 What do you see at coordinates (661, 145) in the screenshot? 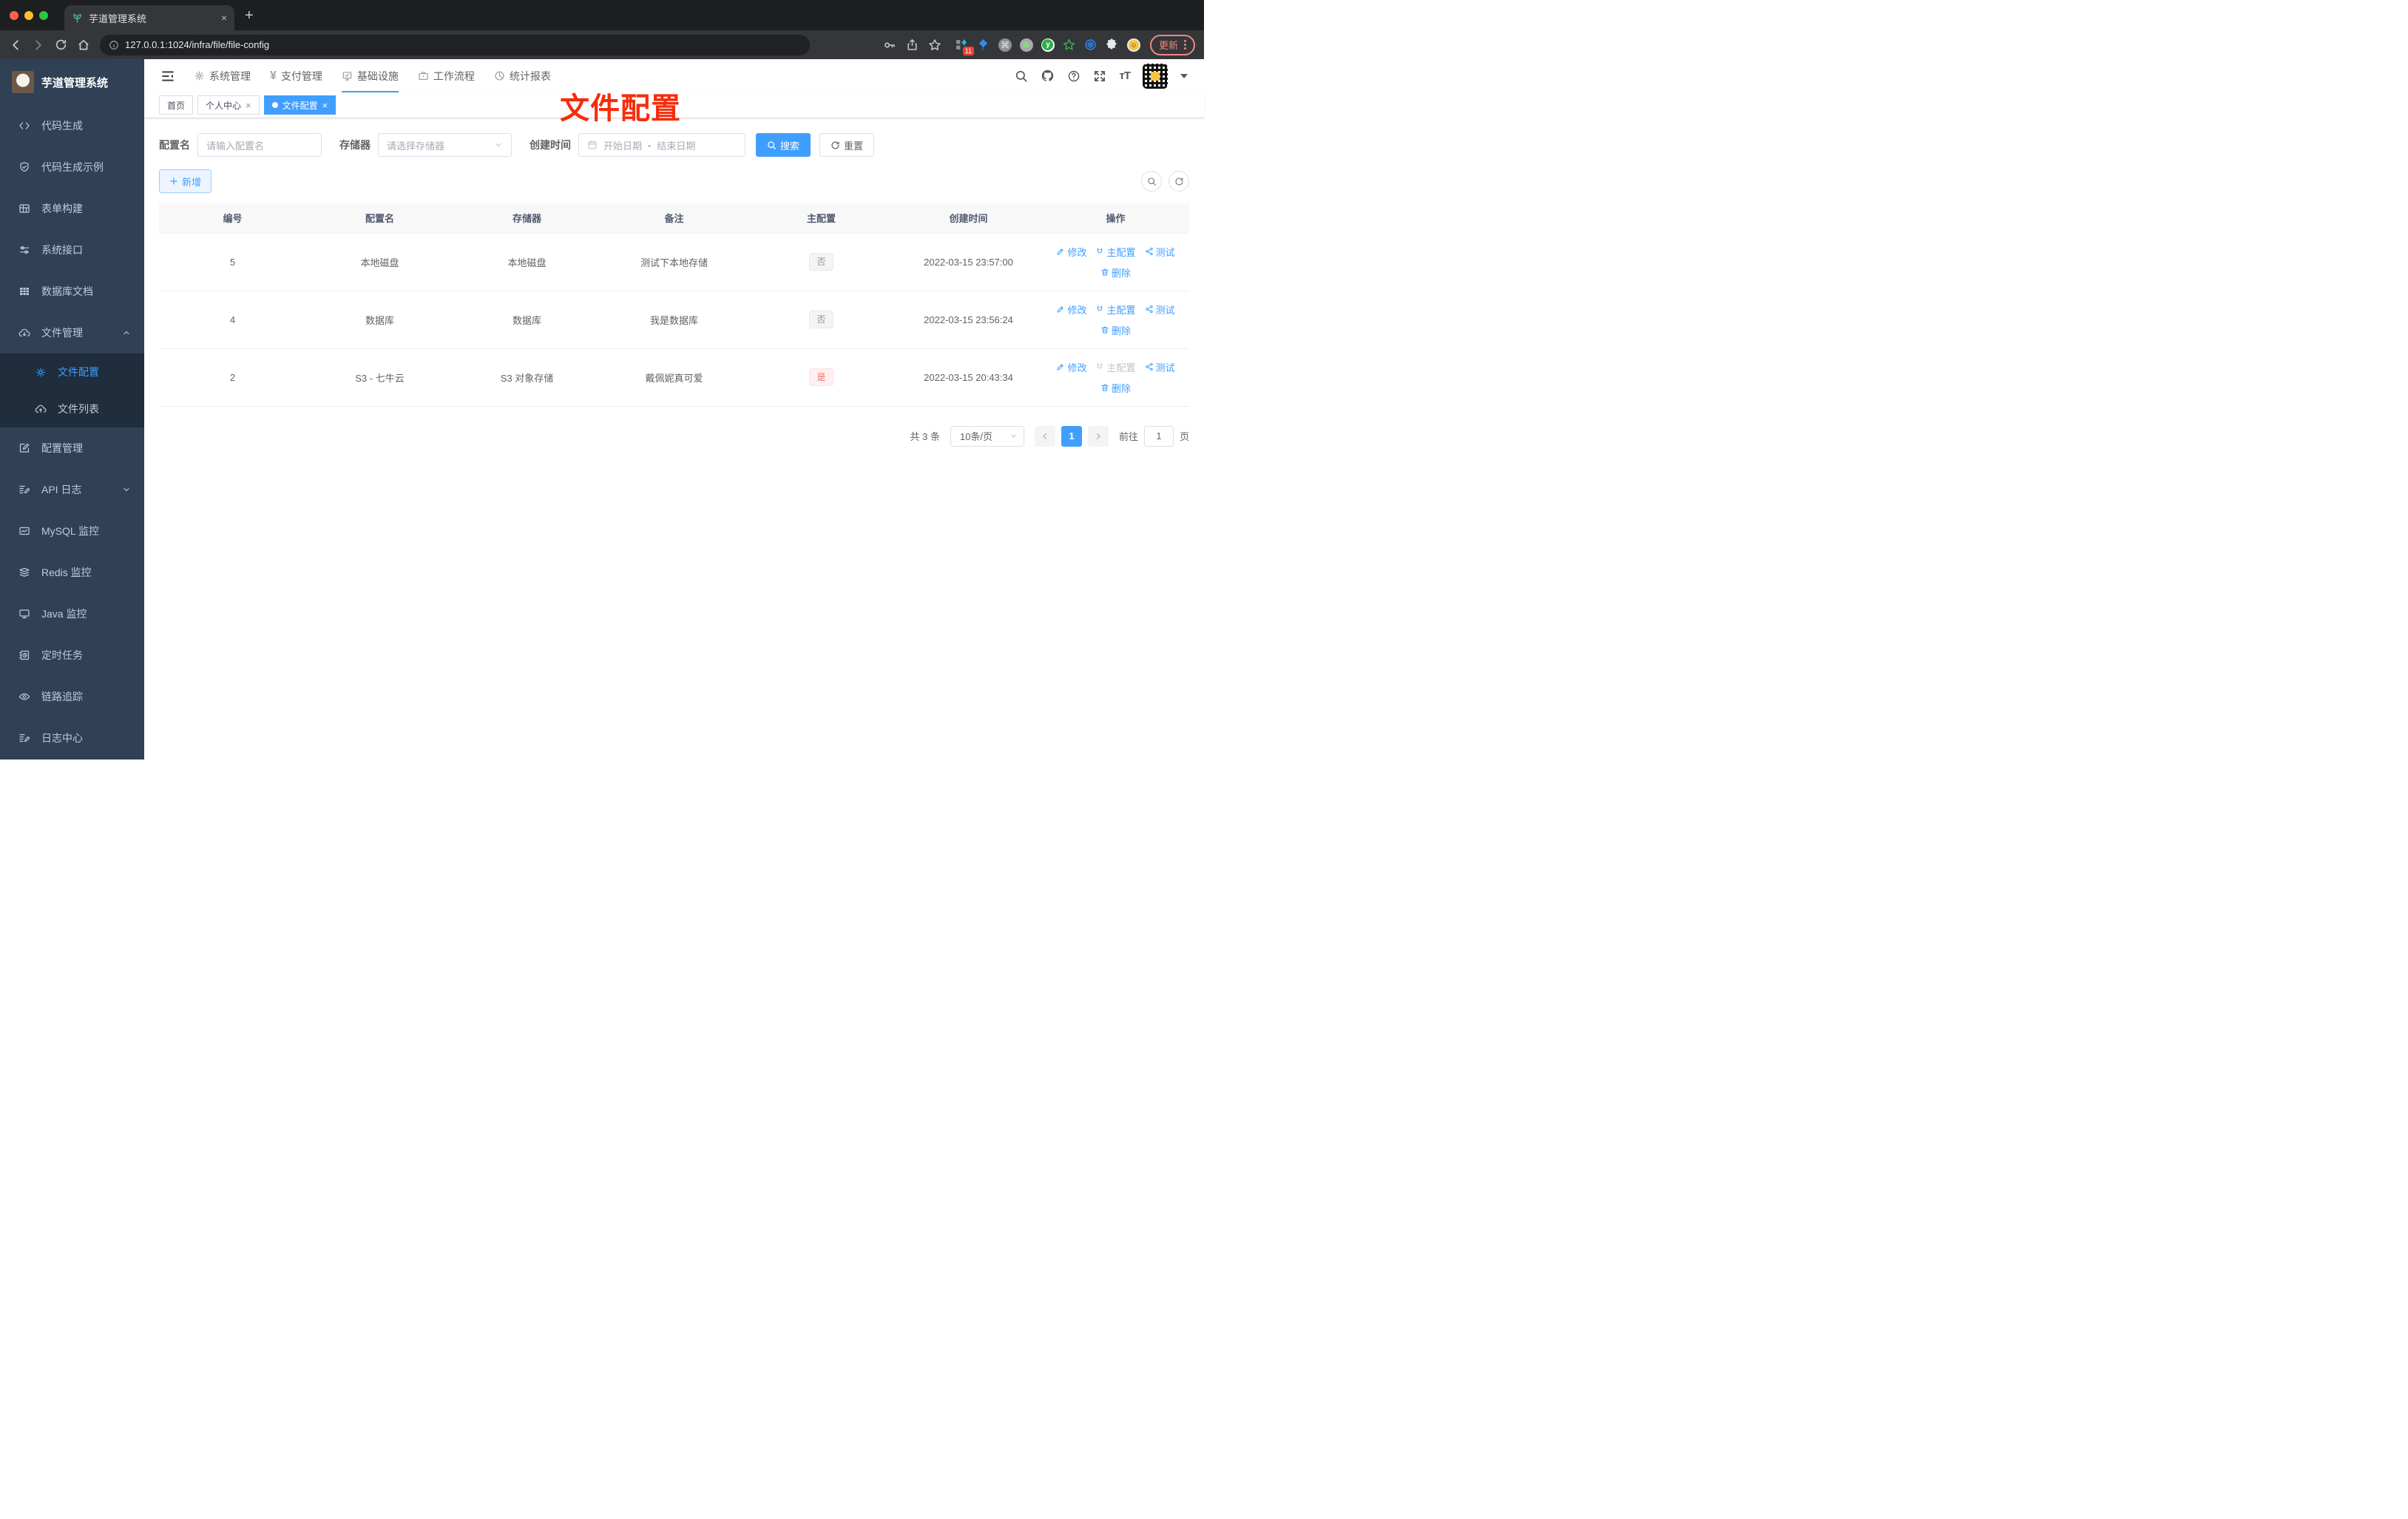
I see `date-range-picker: 开始日期 - 结束日期` at bounding box center [661, 145].